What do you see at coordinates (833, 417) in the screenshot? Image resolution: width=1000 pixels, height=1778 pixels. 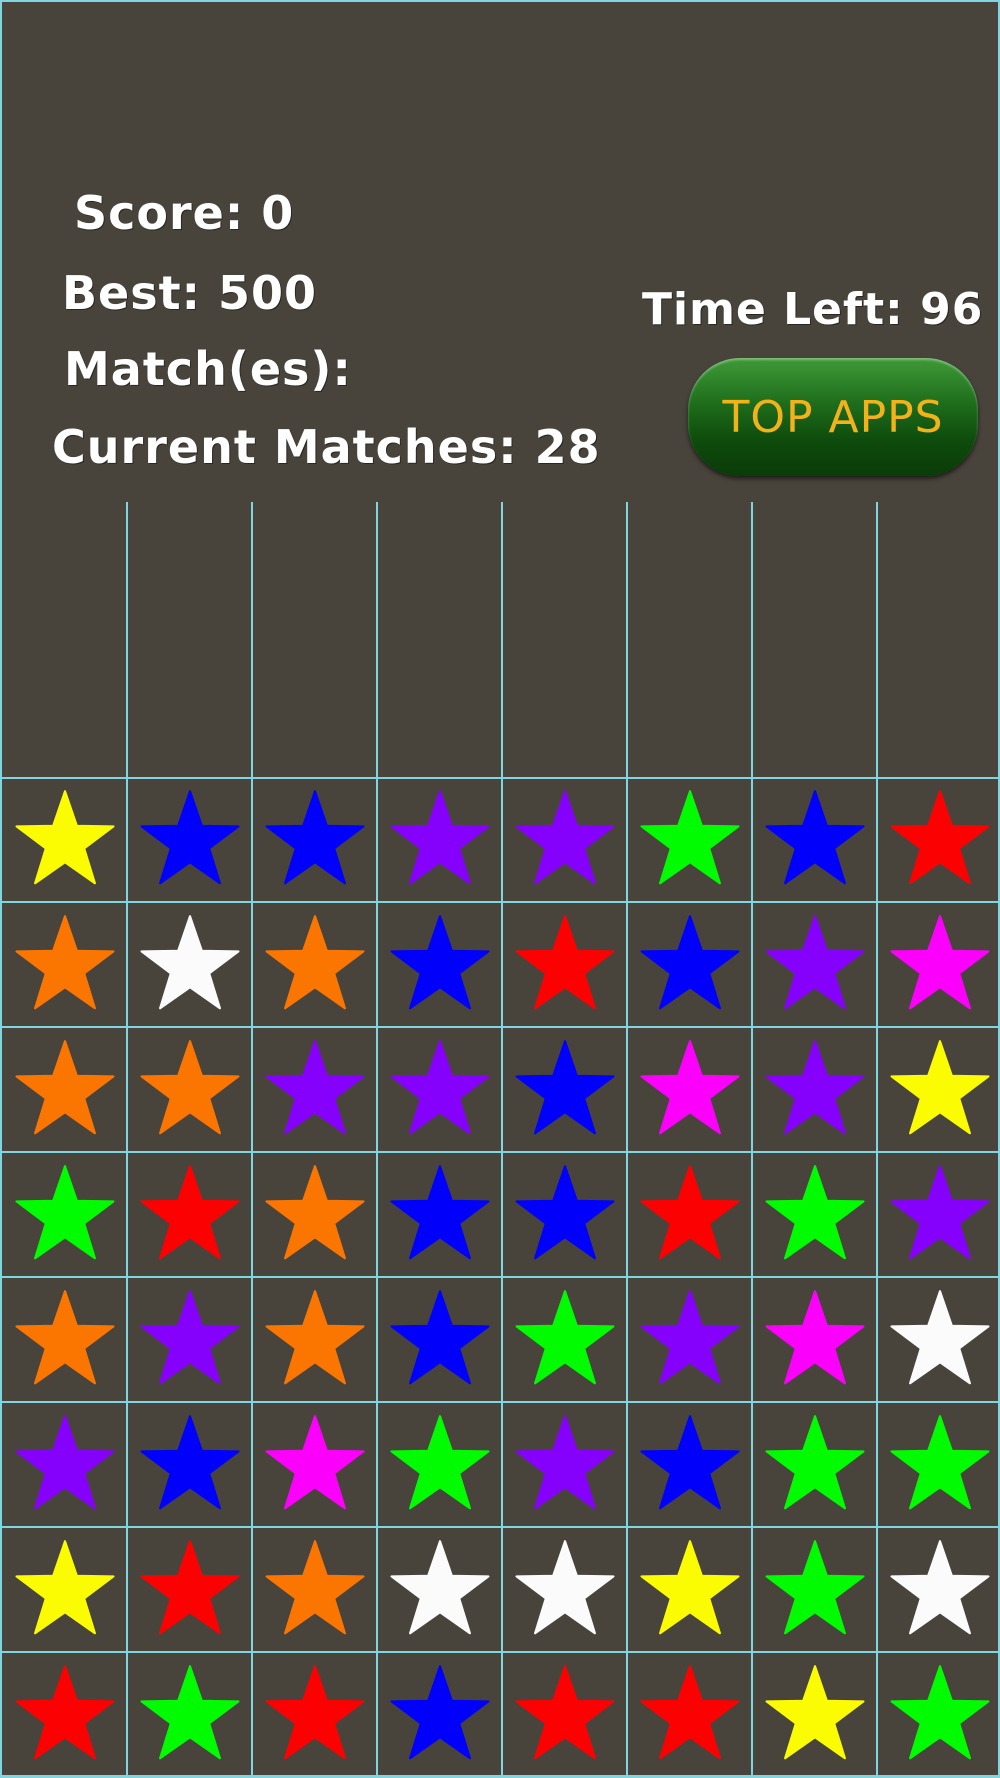 I see `top-apps-button: TOP APPS` at bounding box center [833, 417].